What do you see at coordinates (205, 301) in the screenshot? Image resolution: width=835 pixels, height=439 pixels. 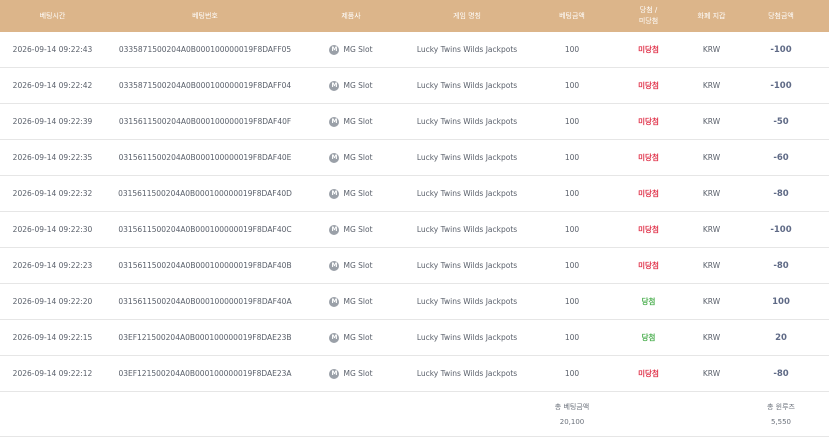 I see `bet-id: 0315611500204A0B000100000019F8DAF40A` at bounding box center [205, 301].